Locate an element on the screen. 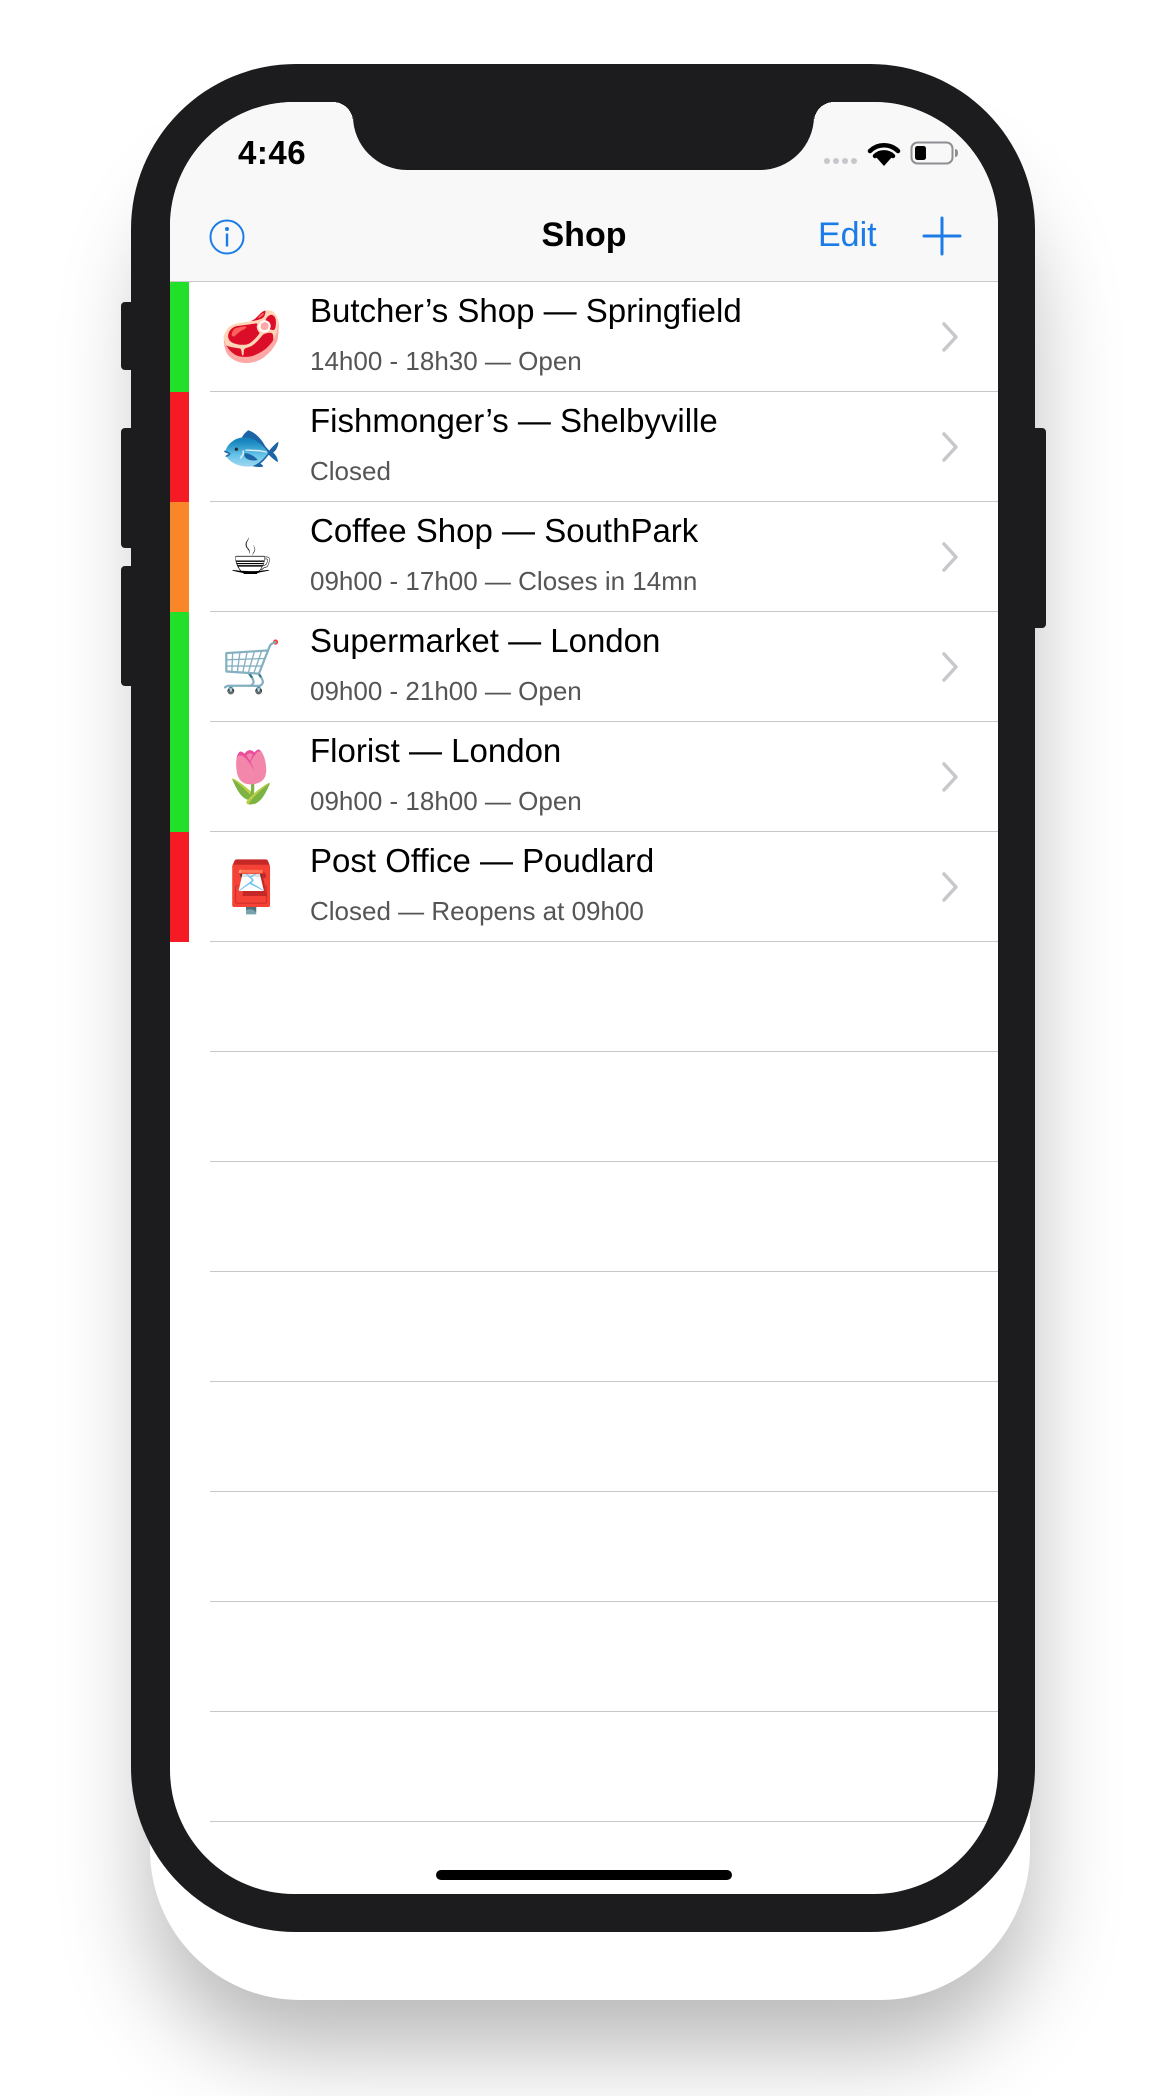  navigation-bar: Shop Edit is located at coordinates (584, 236).